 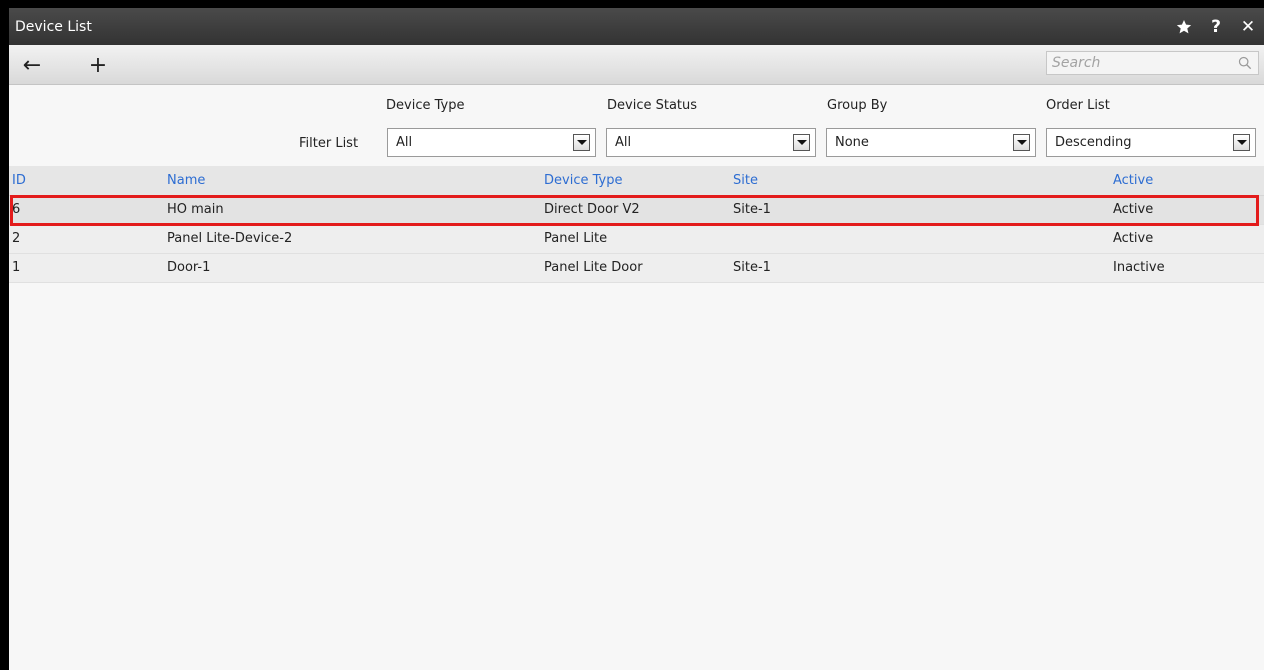 What do you see at coordinates (583, 180) in the screenshot?
I see `column-header-device-type: Device Type` at bounding box center [583, 180].